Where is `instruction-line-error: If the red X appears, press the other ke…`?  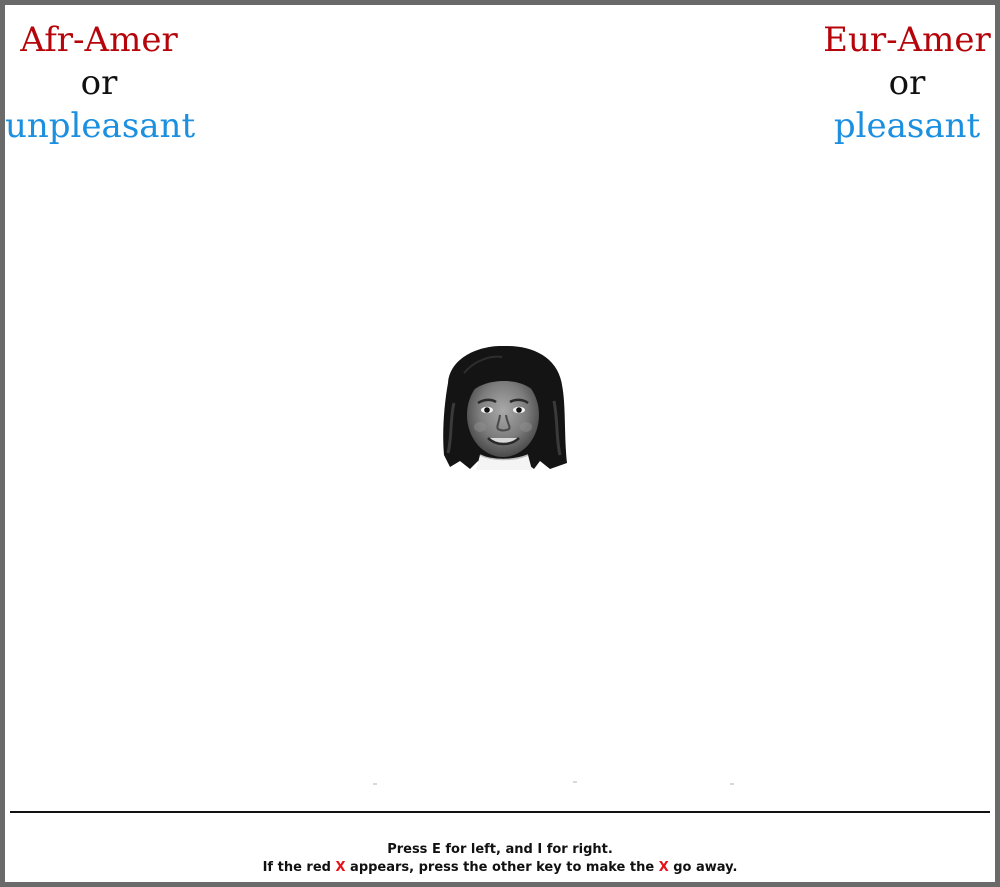
instruction-line-error: If the red X appears, press the other ke… is located at coordinates (500, 868).